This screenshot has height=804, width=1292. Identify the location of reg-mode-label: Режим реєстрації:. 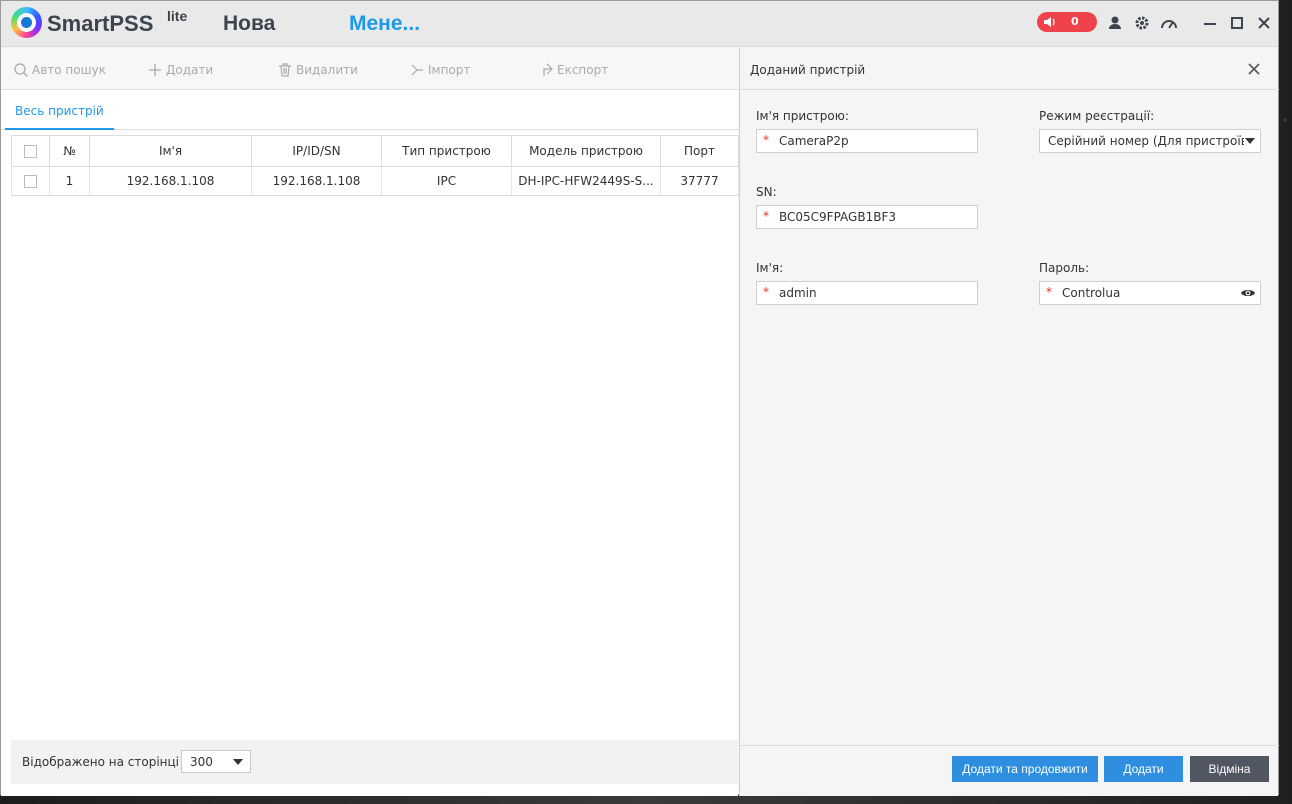
(1097, 116).